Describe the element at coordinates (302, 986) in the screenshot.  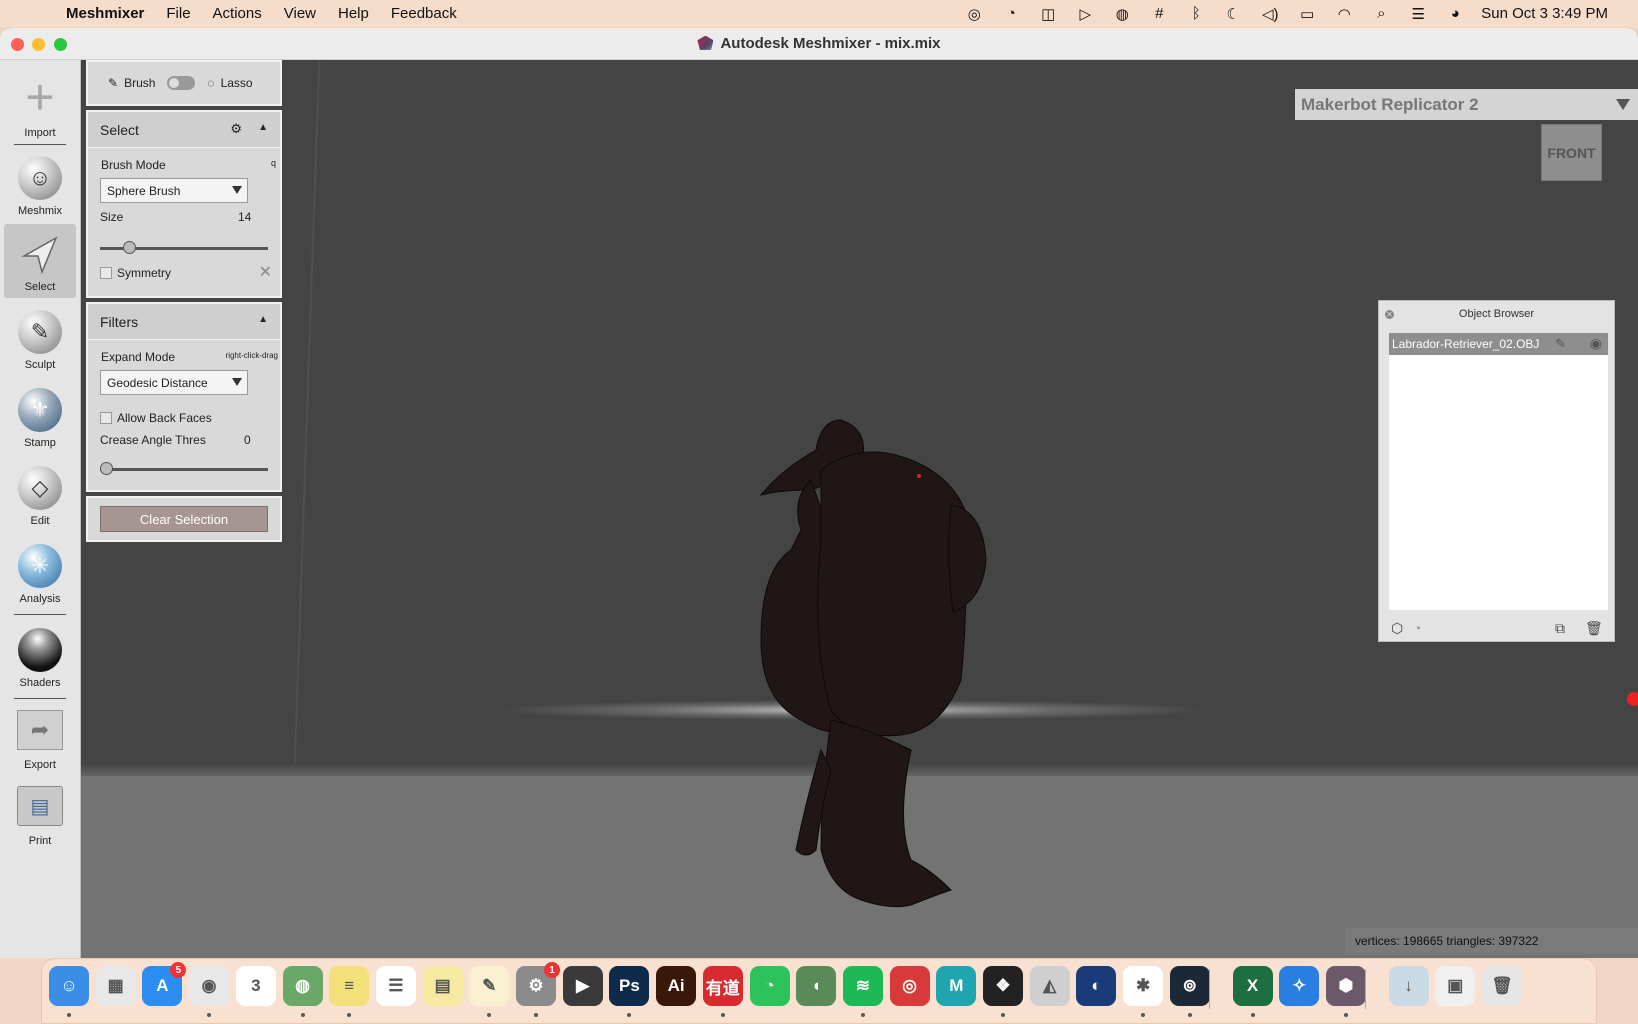
I see `dock-network-utility: ◍` at that location.